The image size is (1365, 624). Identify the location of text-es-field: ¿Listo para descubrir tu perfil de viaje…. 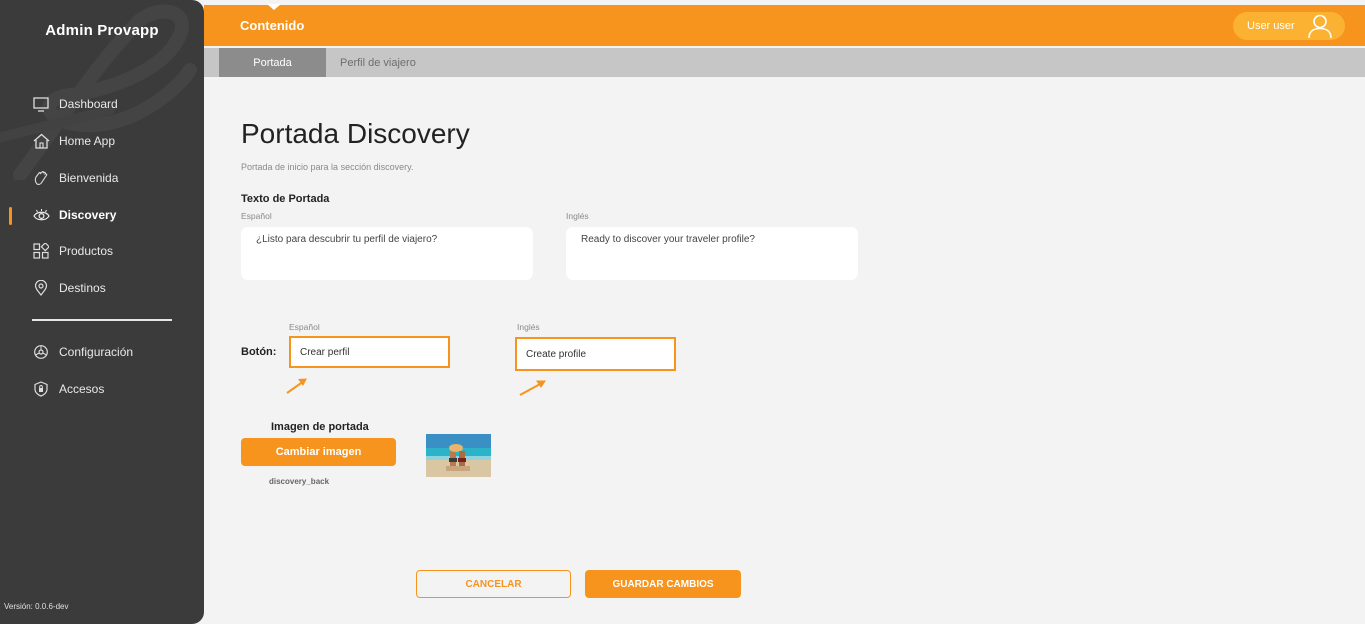
(387, 253).